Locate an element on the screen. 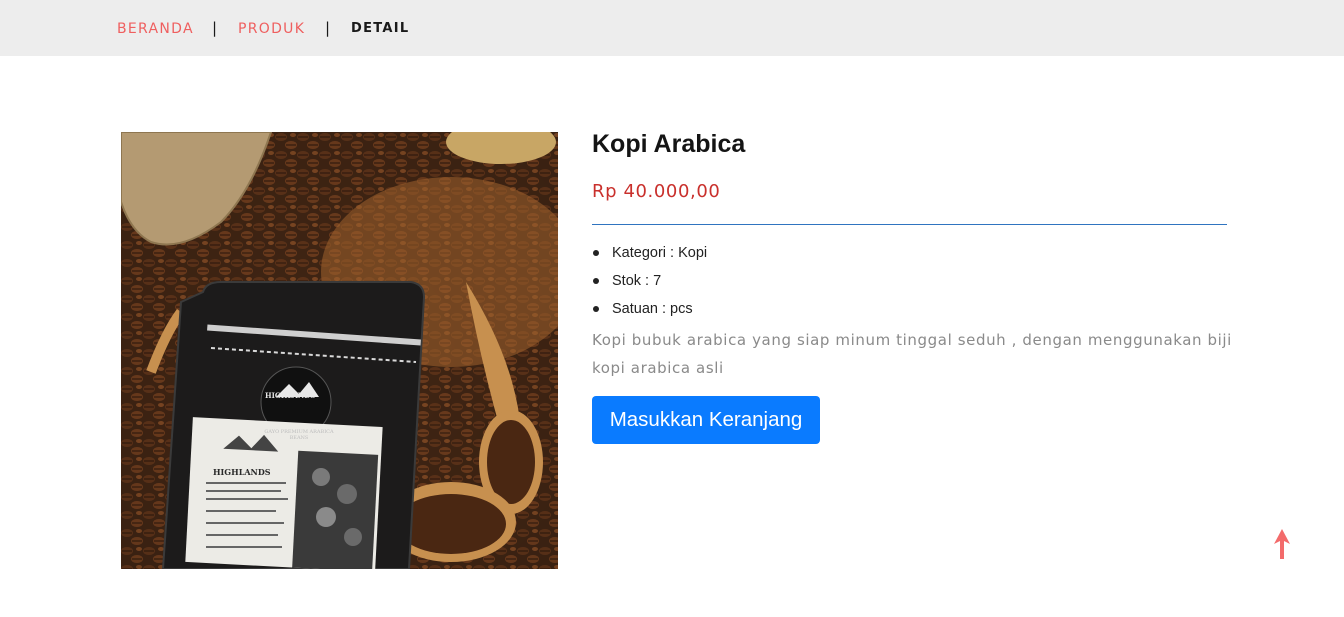 The width and height of the screenshot is (1344, 617). product-price: Rp 40.000,00 is located at coordinates (656, 191).